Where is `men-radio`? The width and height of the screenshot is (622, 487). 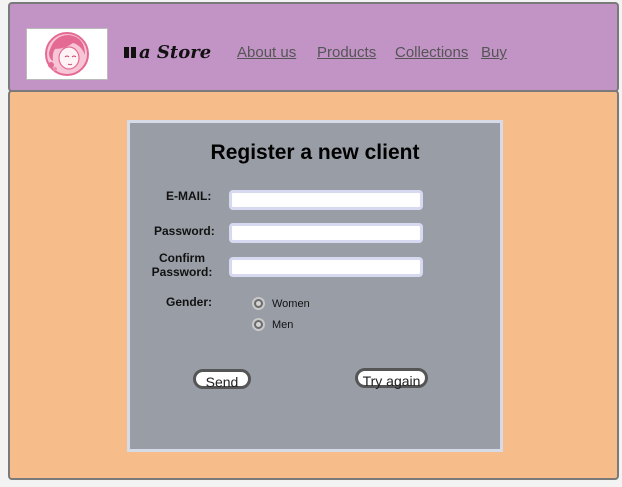
men-radio is located at coordinates (258, 324).